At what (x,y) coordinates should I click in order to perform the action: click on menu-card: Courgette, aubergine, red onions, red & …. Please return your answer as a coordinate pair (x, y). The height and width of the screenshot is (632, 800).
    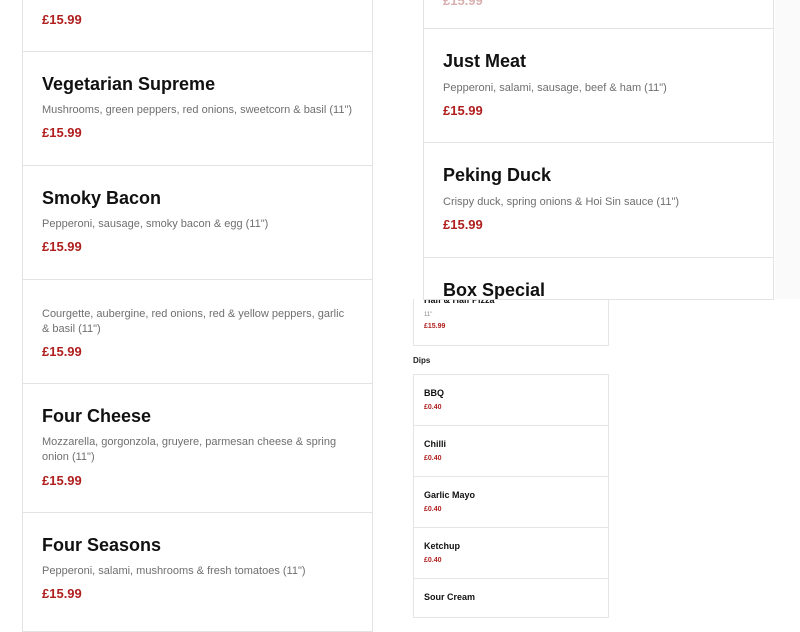
    Looking at the image, I should click on (197, 331).